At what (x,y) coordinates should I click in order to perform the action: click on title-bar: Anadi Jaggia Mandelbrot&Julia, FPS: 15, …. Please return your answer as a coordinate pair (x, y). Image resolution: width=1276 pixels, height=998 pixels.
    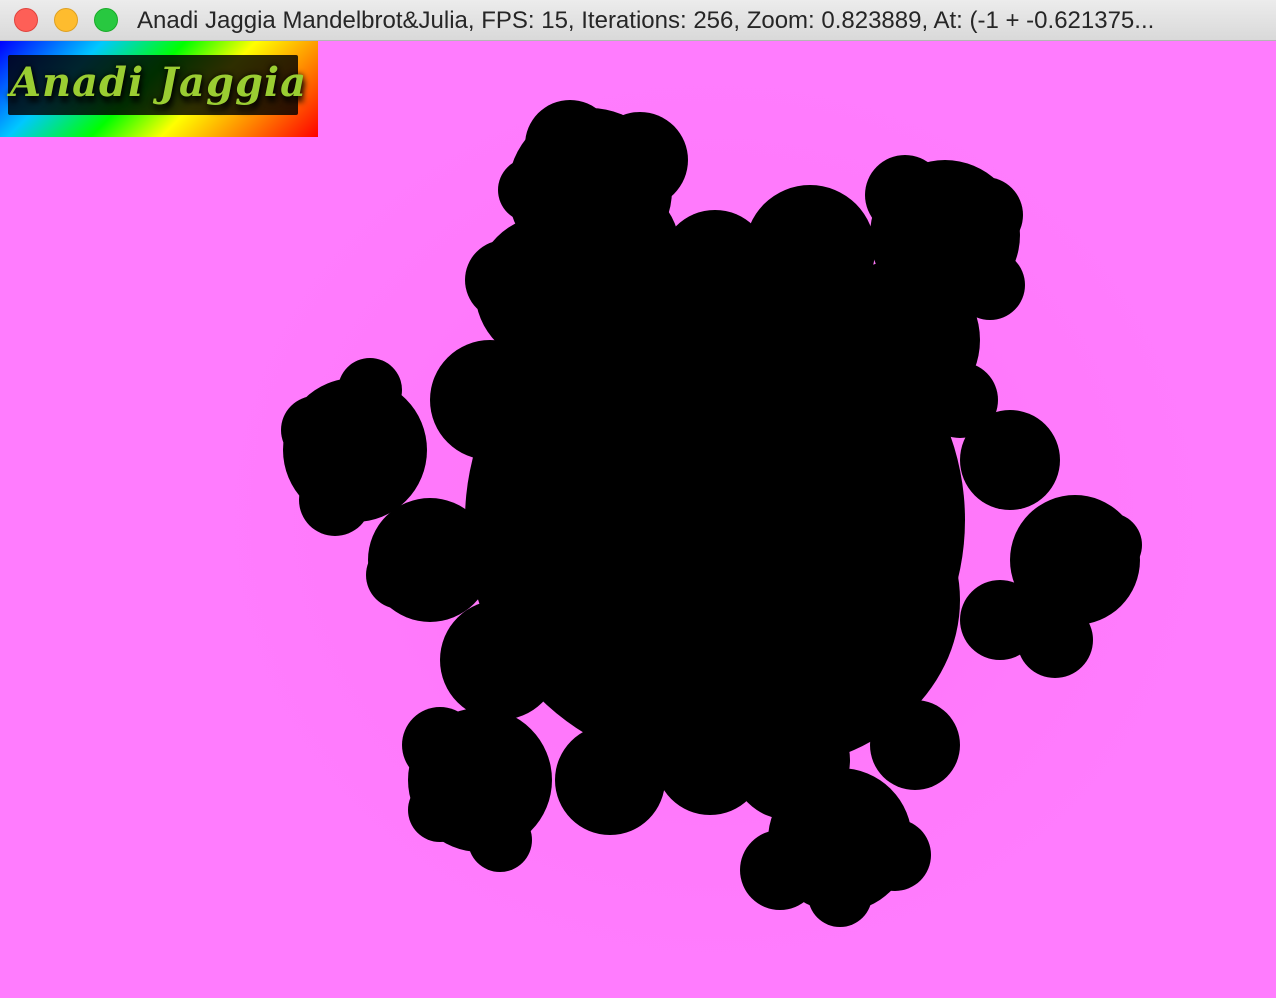
    Looking at the image, I should click on (638, 20).